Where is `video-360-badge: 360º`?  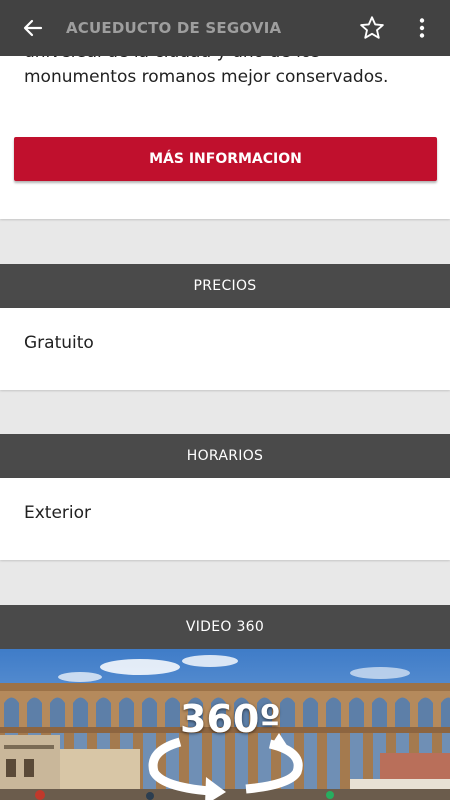 video-360-badge: 360º is located at coordinates (230, 719).